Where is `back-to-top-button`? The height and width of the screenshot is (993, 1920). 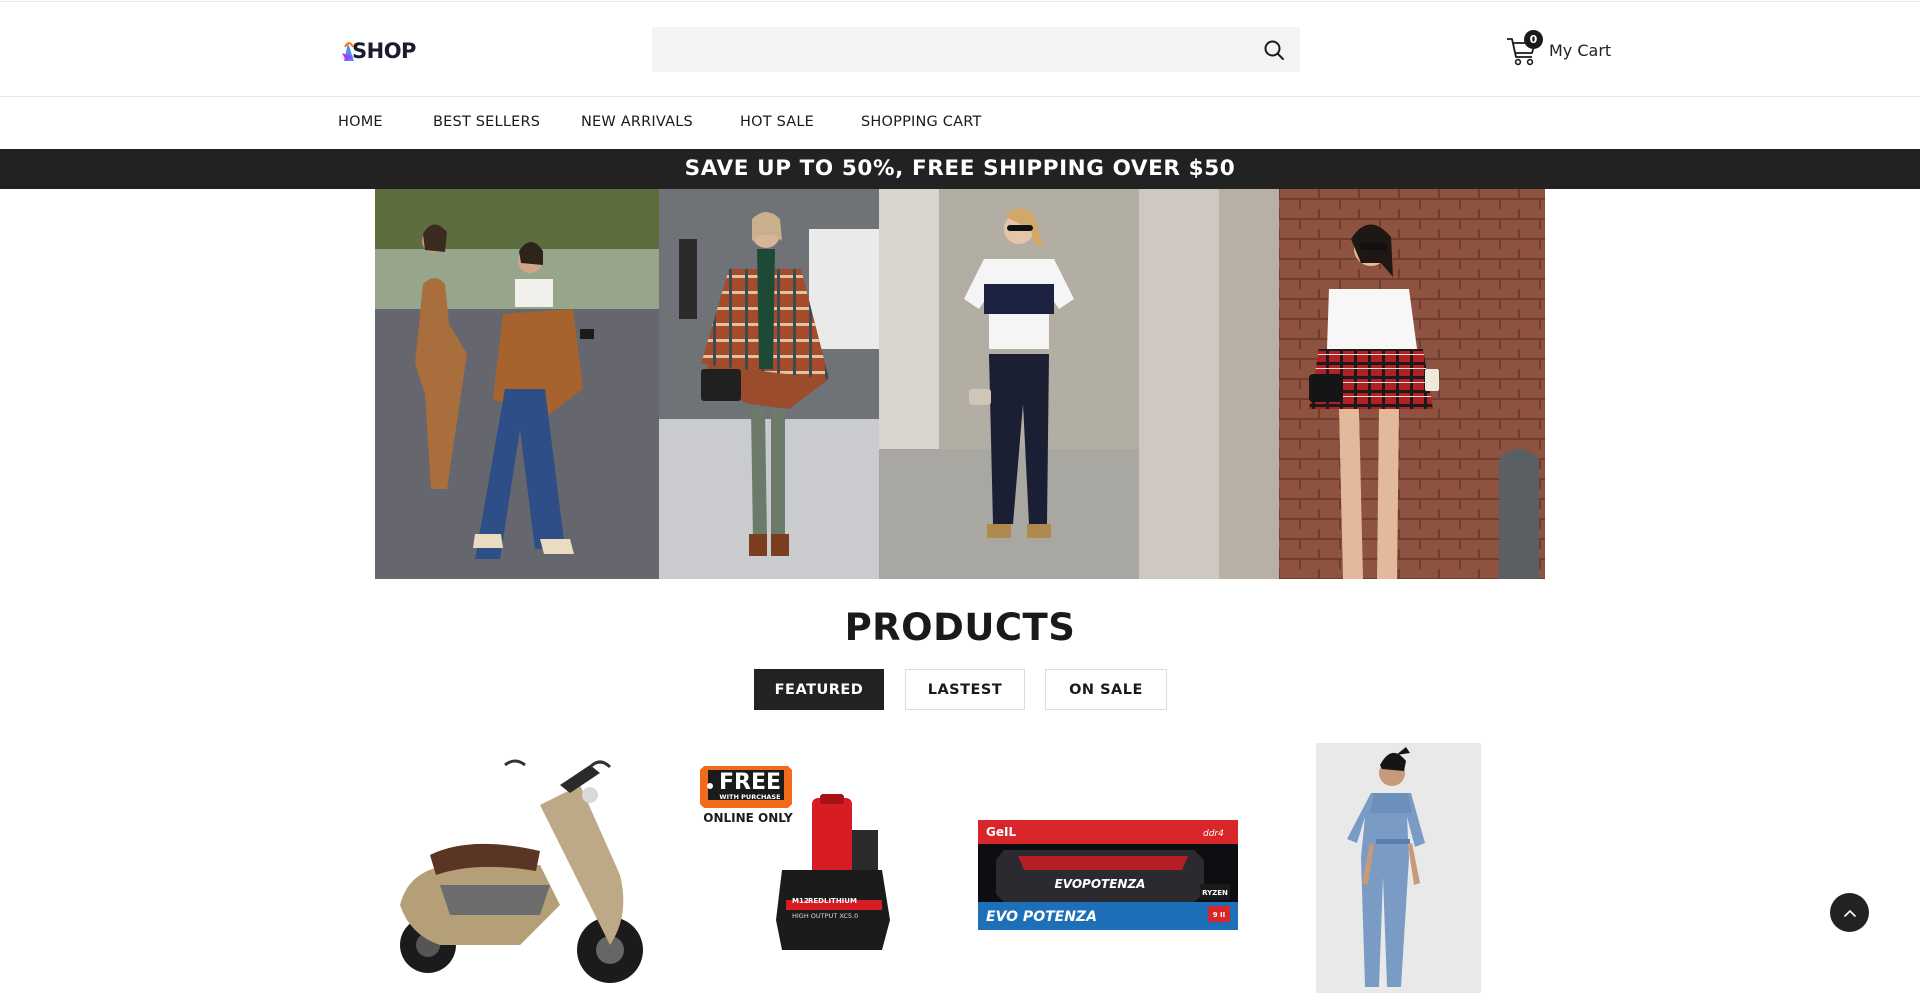
back-to-top-button is located at coordinates (1849, 912).